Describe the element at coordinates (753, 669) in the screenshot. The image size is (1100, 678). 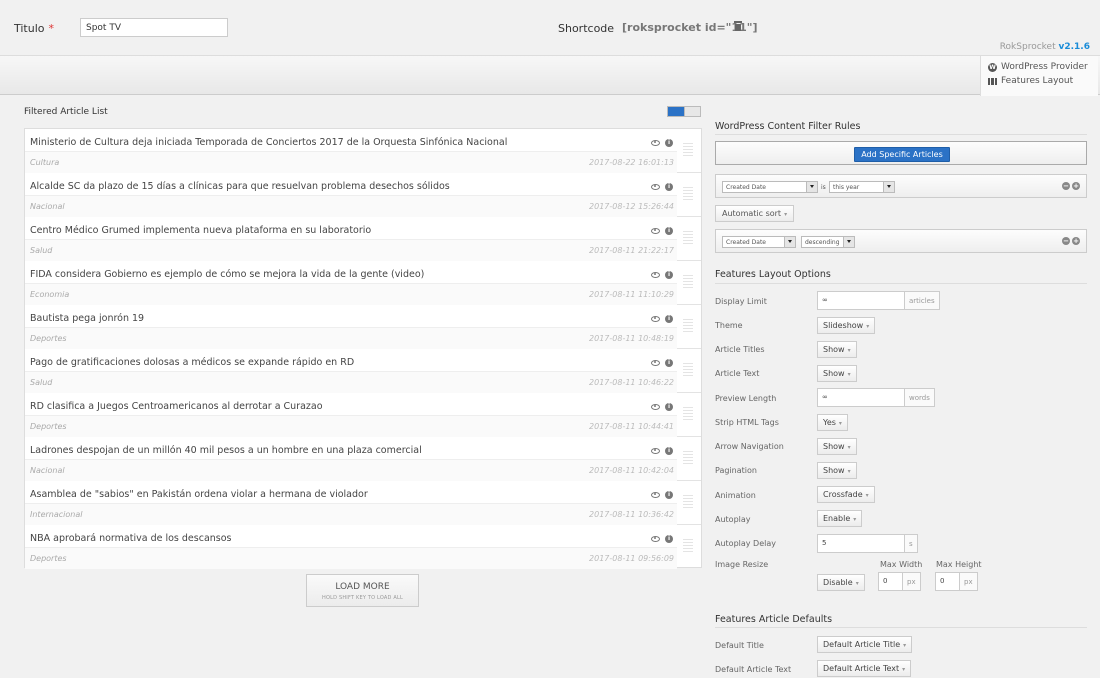
I see `default-text-label: Default Article Text` at that location.